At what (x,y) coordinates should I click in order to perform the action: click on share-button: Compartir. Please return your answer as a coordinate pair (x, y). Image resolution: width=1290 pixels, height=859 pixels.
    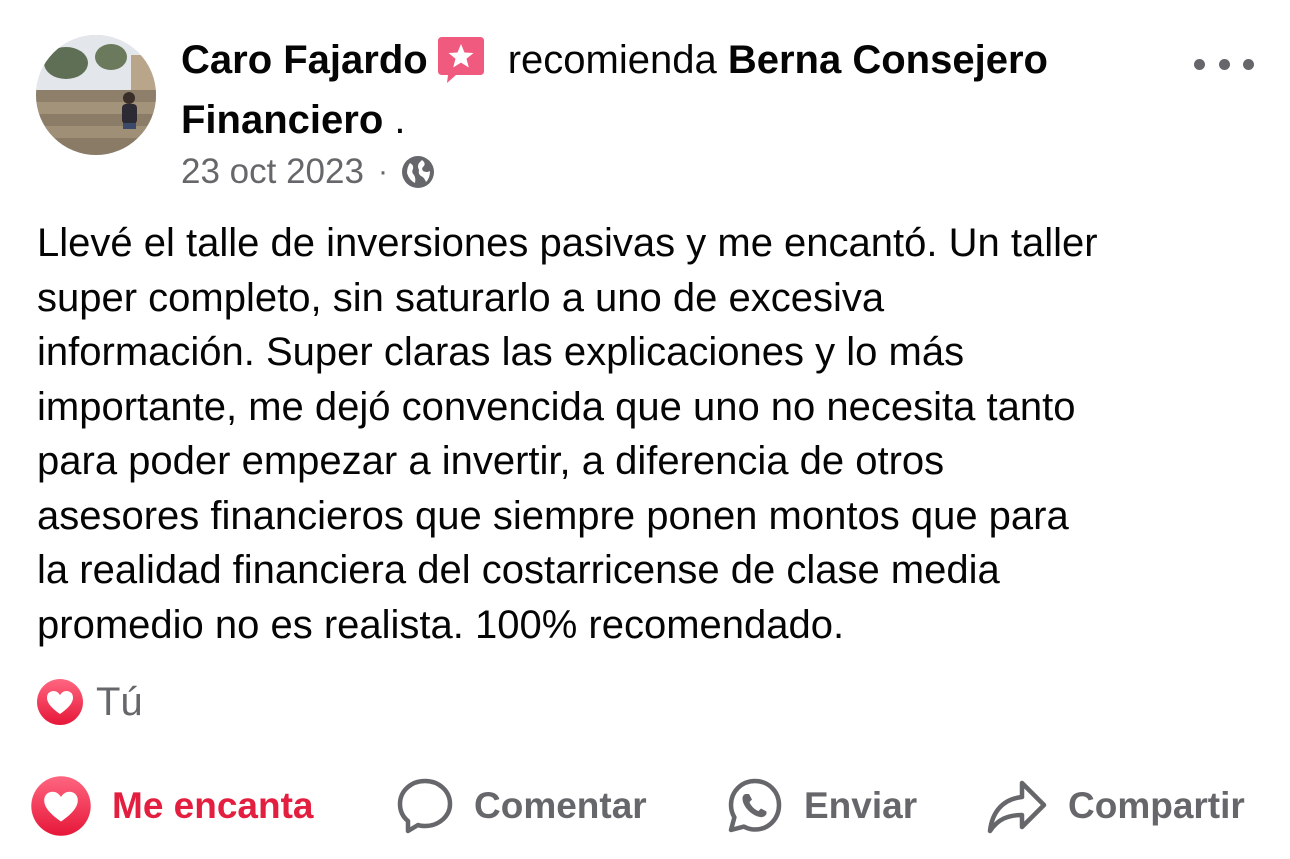
    Looking at the image, I should click on (1115, 806).